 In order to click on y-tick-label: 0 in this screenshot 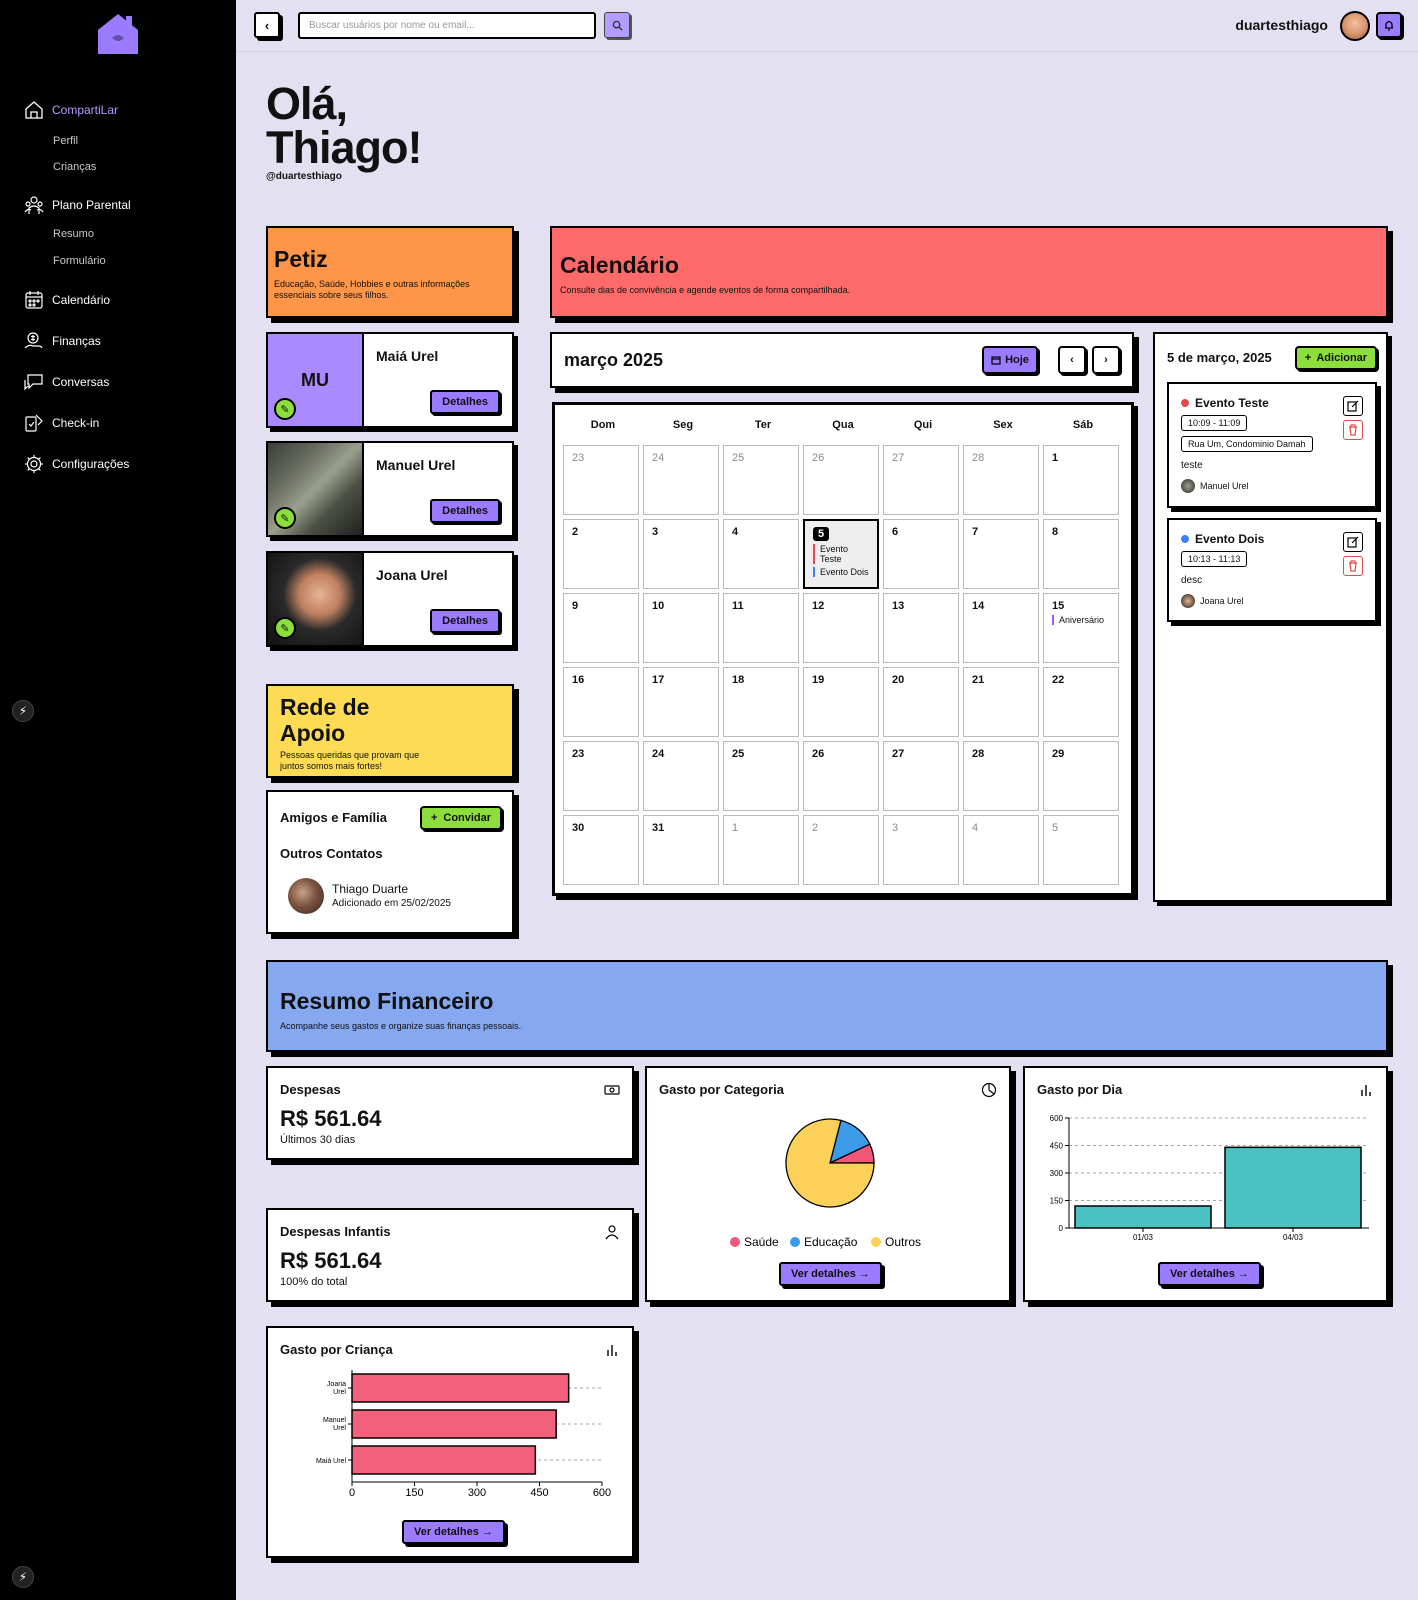, I will do `click(1061, 1228)`.